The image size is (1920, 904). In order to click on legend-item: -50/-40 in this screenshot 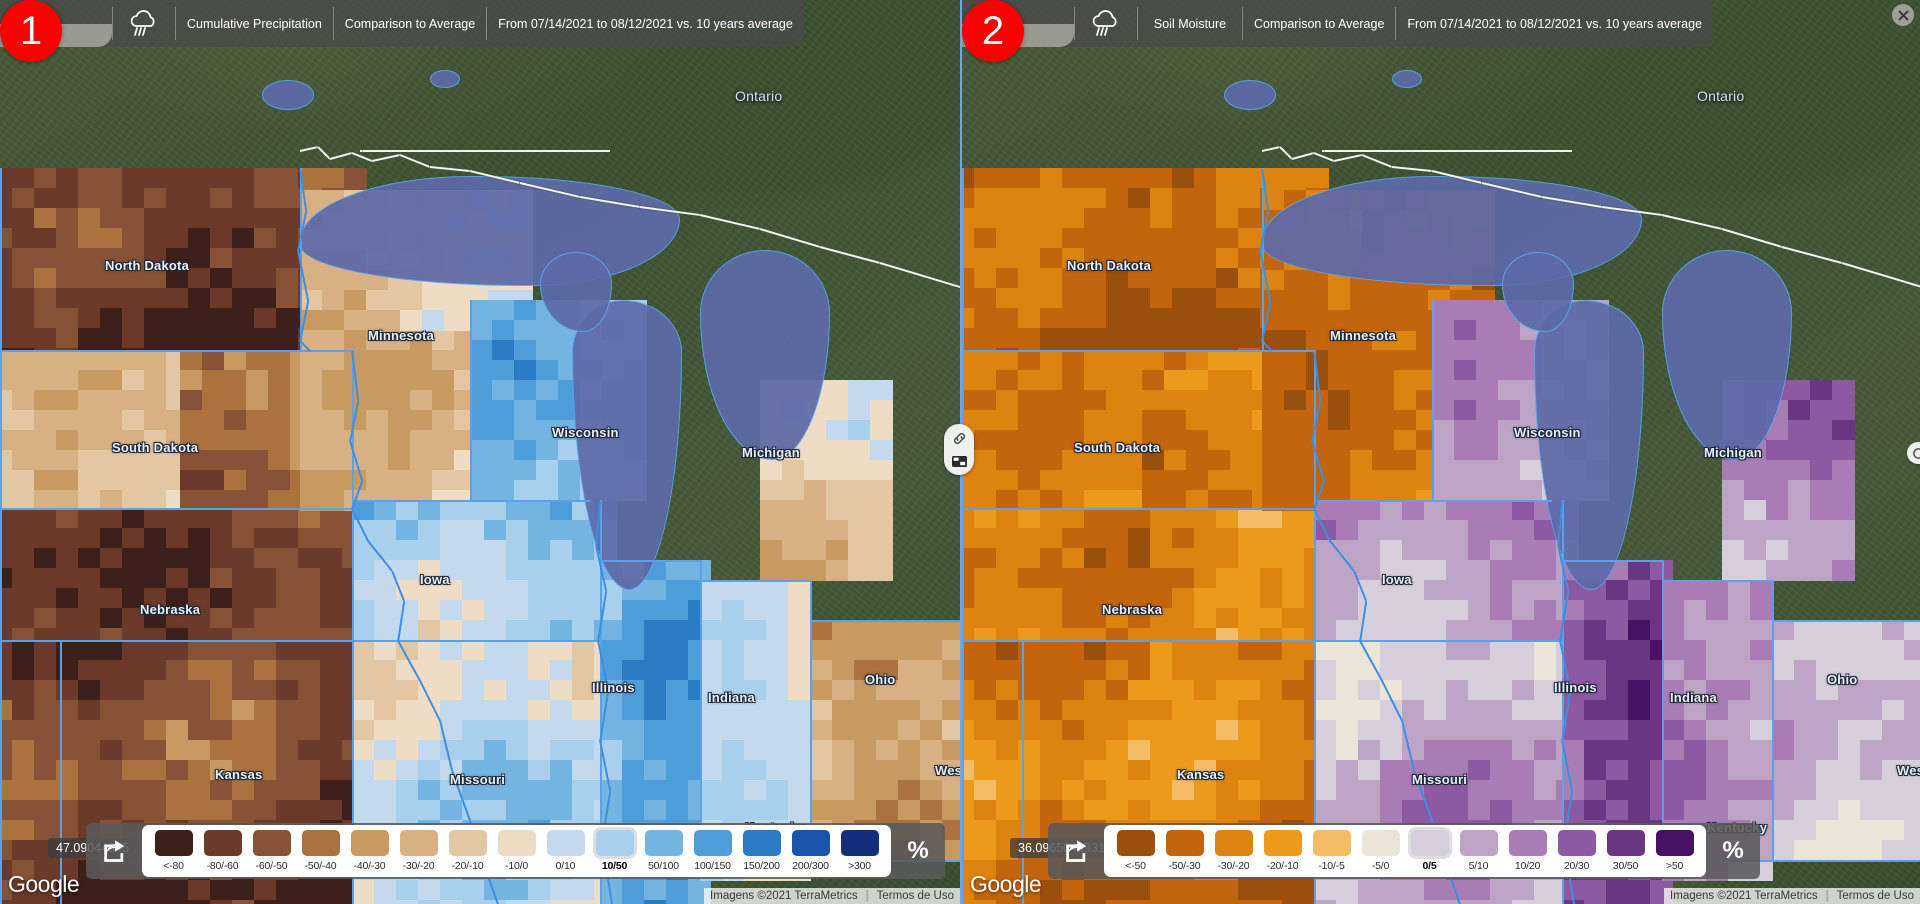, I will do `click(320, 851)`.